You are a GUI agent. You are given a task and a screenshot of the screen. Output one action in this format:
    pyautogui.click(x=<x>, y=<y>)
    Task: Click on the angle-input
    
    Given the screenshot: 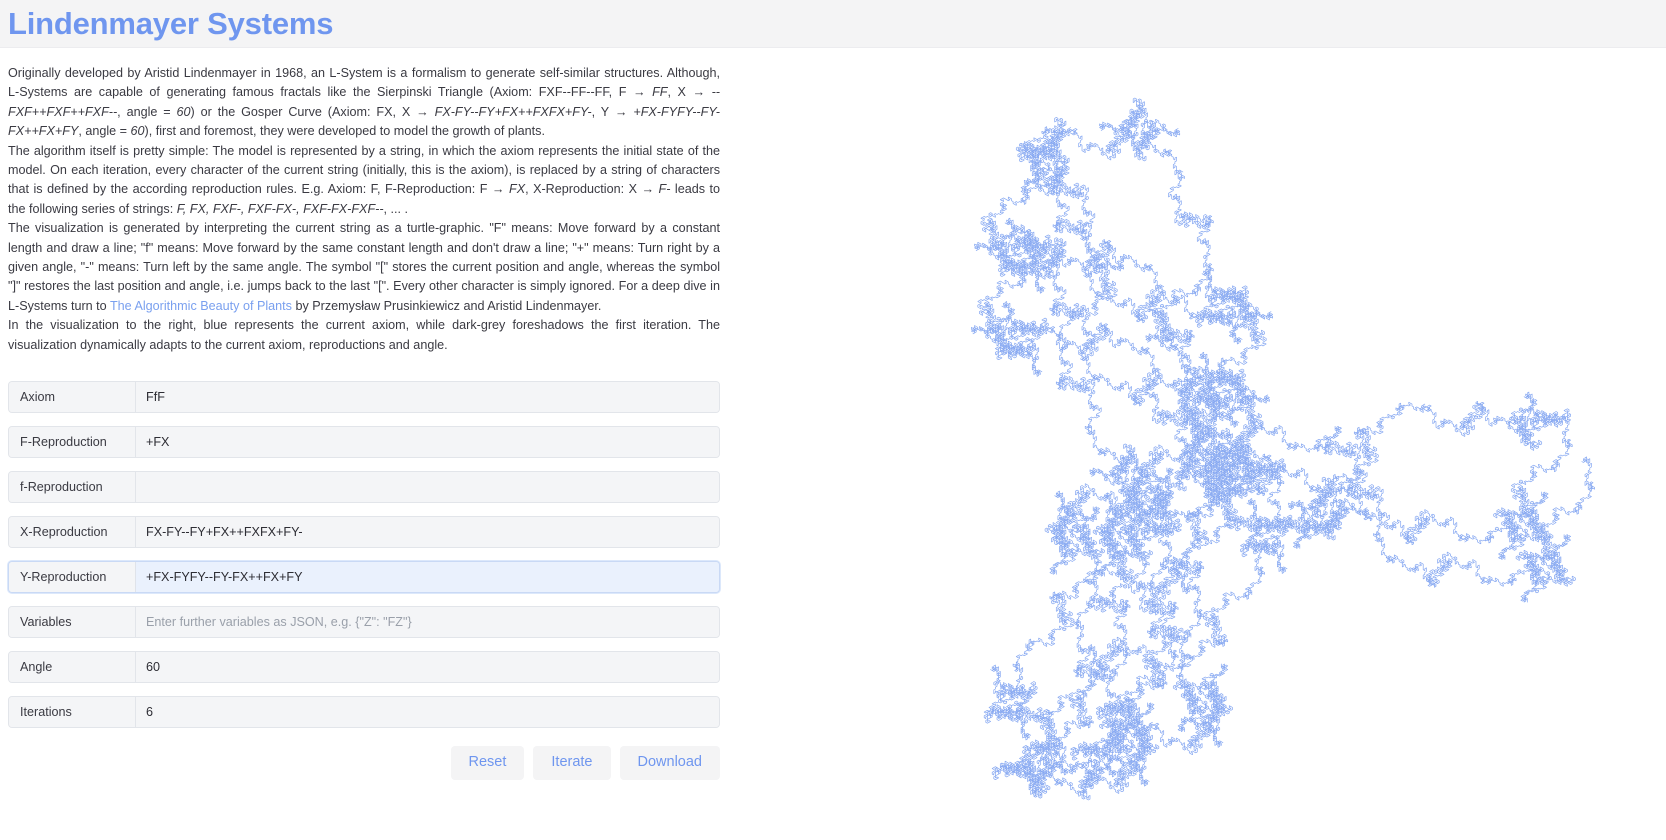 What is the action you would take?
    pyautogui.click(x=427, y=667)
    